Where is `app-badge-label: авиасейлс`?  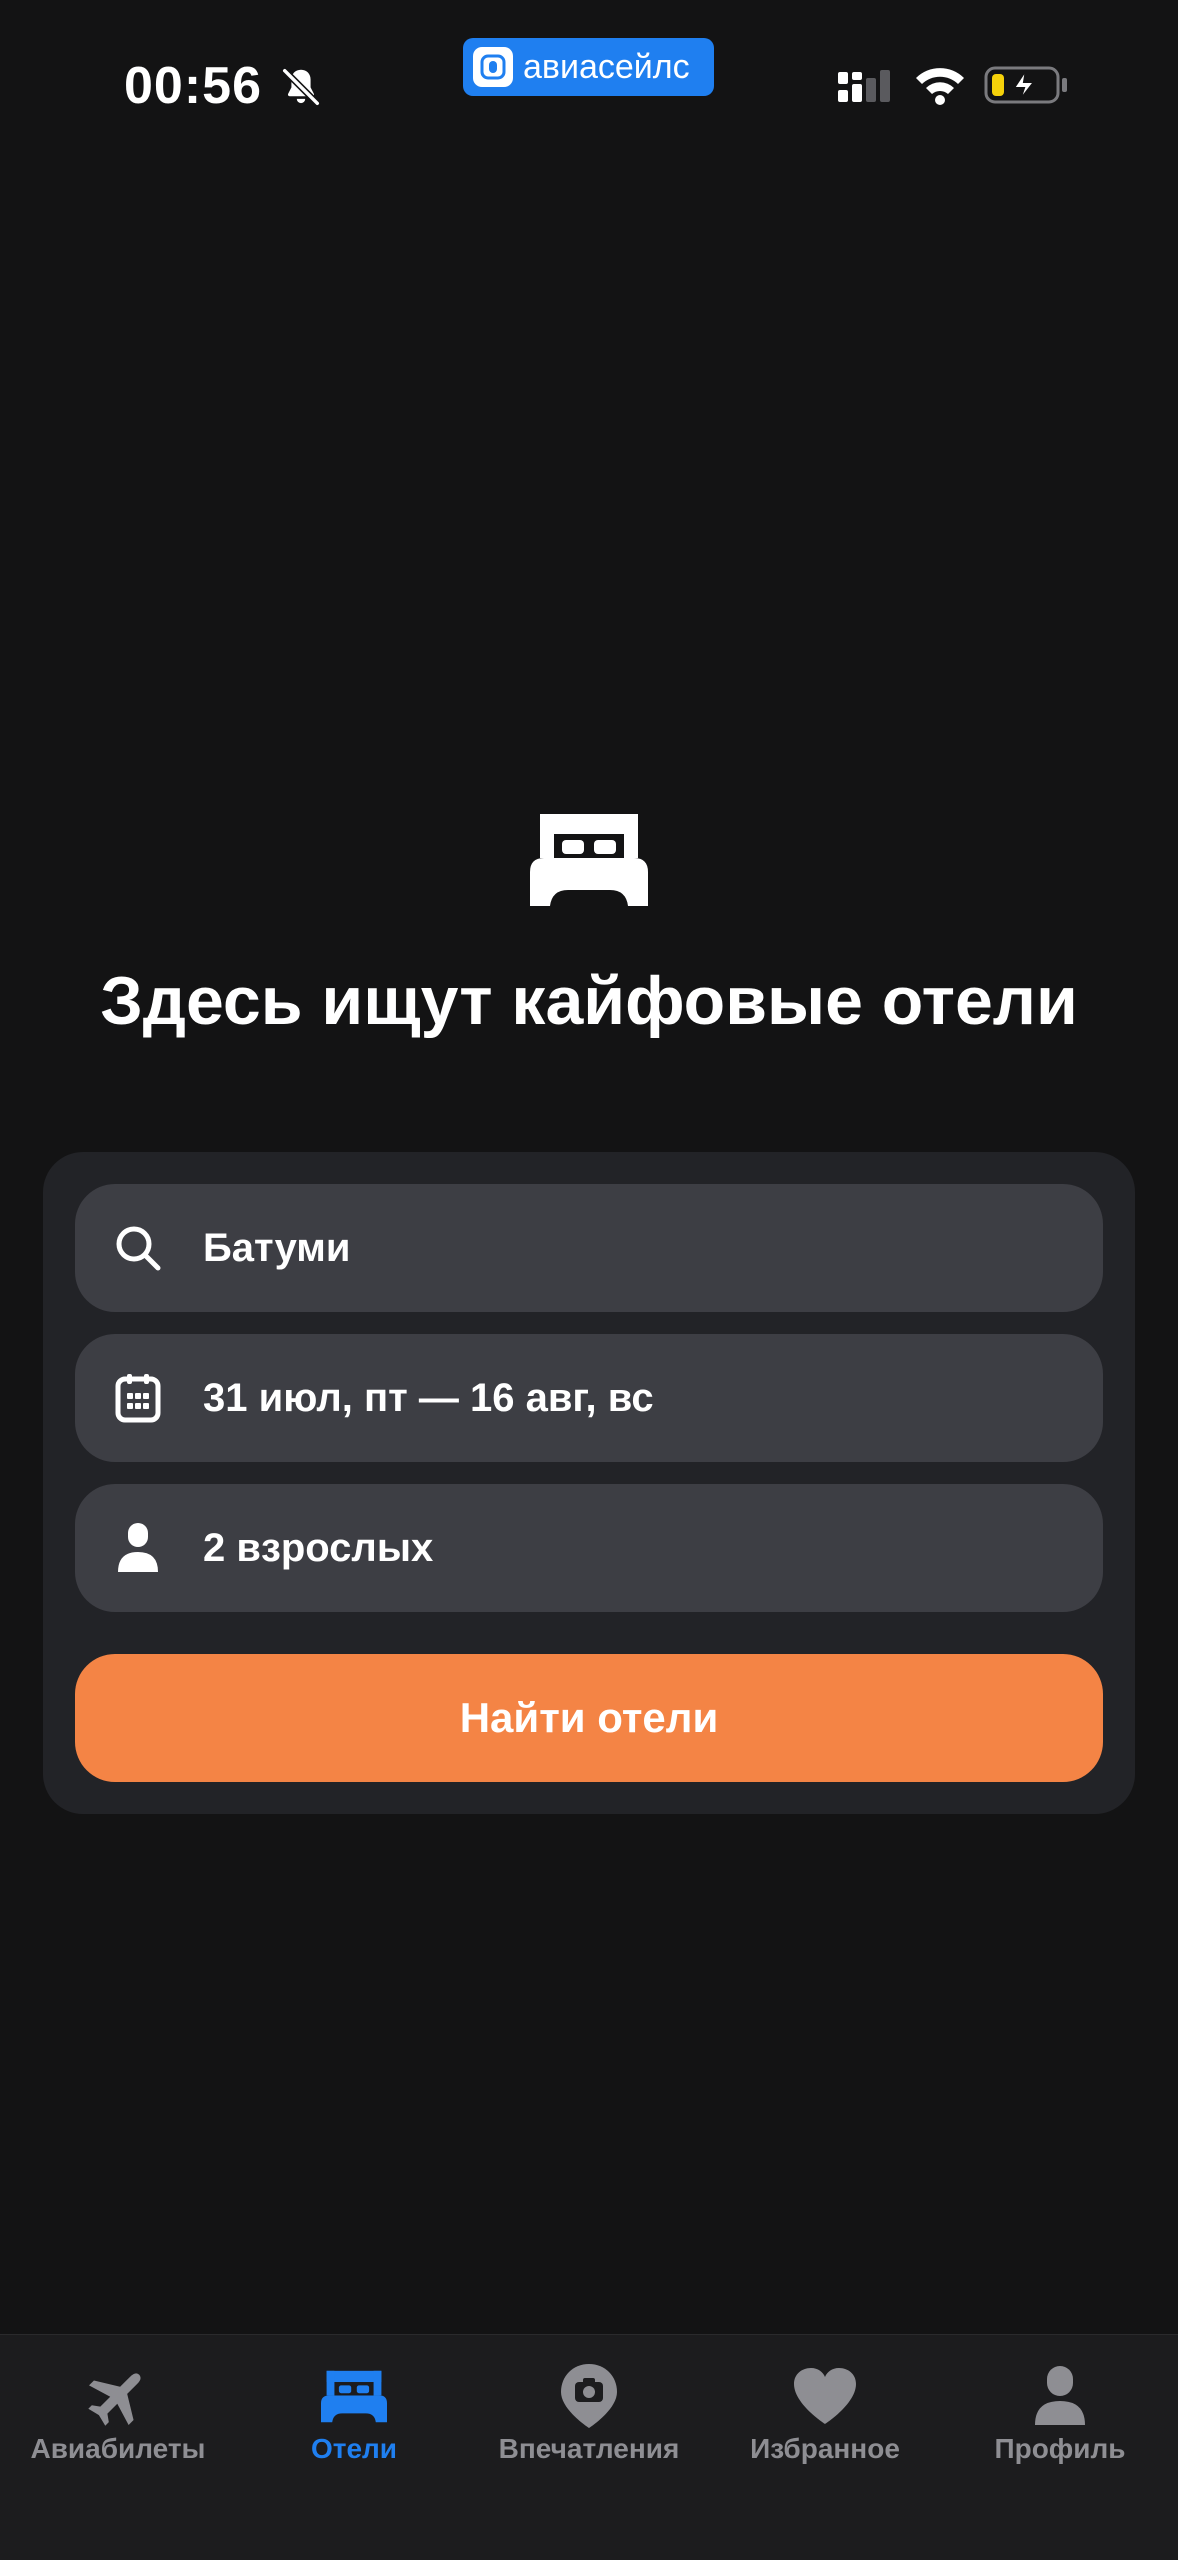 app-badge-label: авиасейлс is located at coordinates (606, 67).